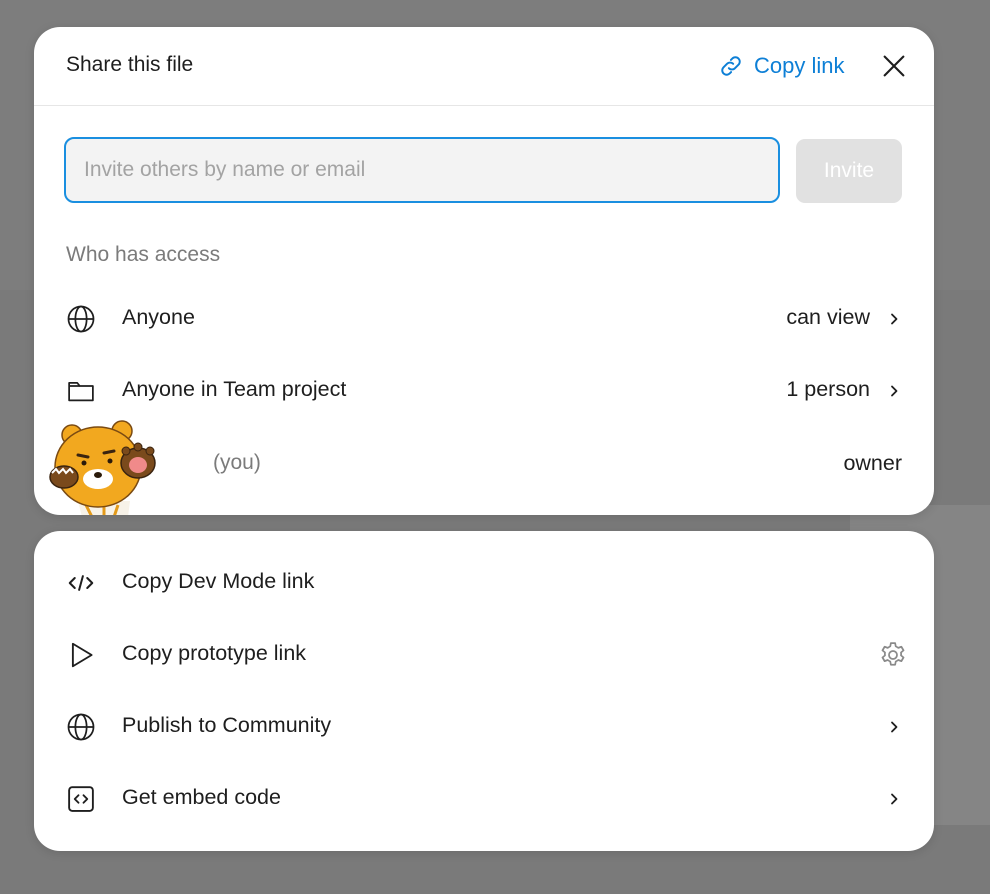 The width and height of the screenshot is (990, 894). Describe the element at coordinates (799, 65) in the screenshot. I see `copy-link-label: Copy link` at that location.